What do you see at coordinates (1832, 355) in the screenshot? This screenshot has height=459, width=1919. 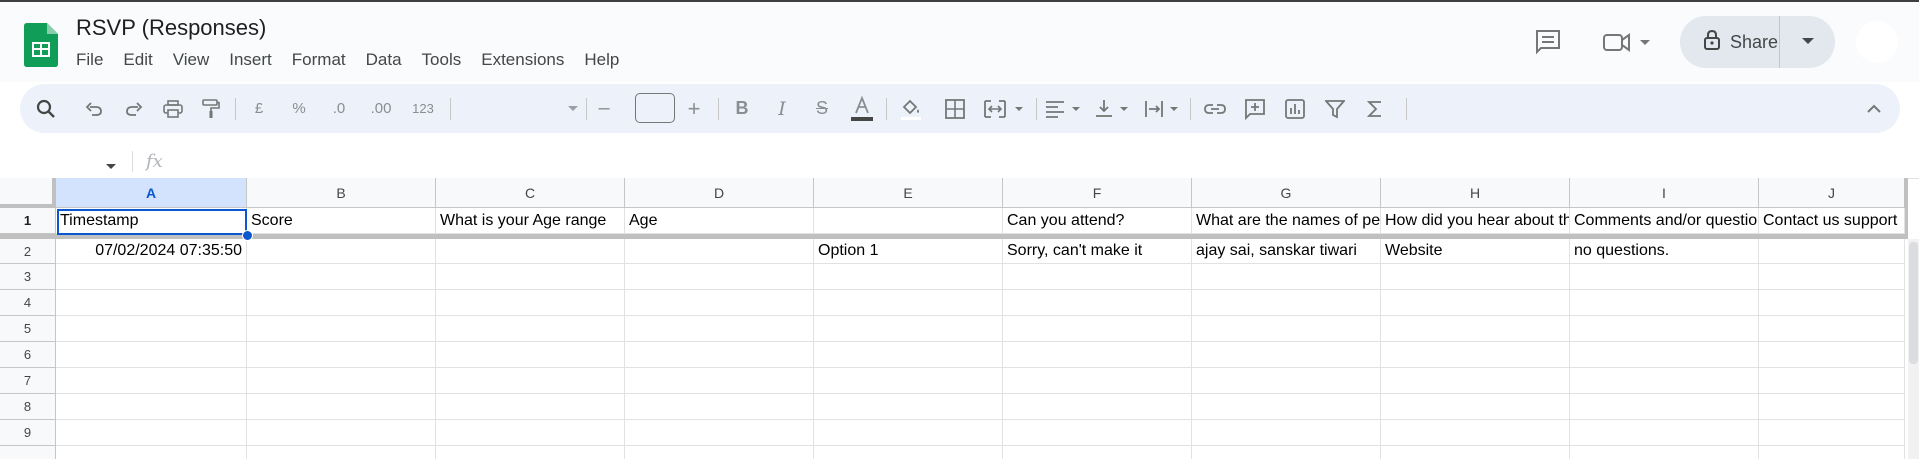 I see `cell-j6` at bounding box center [1832, 355].